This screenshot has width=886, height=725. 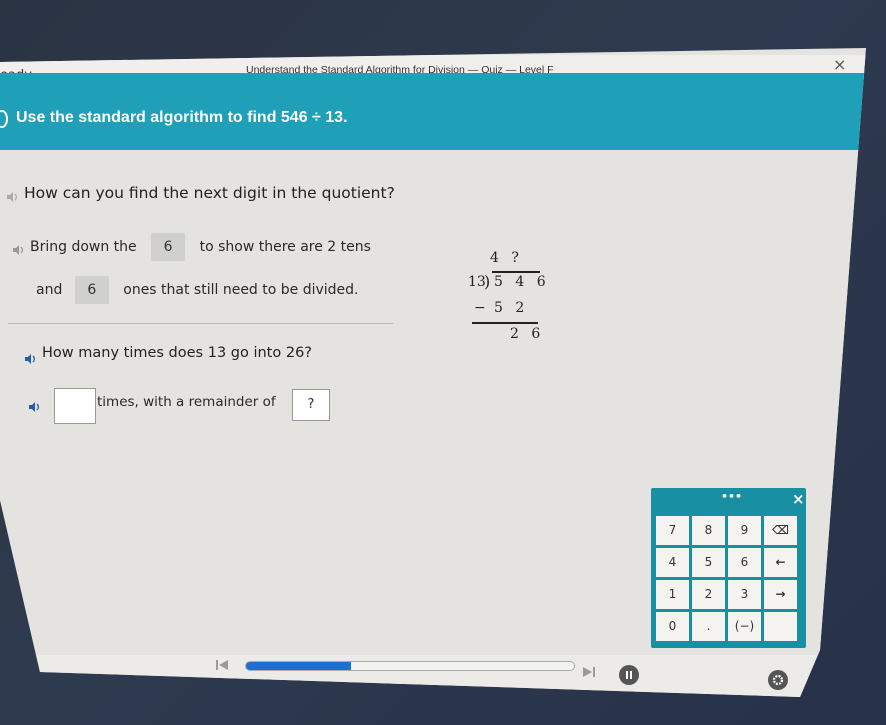 I want to click on close-window-button: ×, so click(x=839, y=64).